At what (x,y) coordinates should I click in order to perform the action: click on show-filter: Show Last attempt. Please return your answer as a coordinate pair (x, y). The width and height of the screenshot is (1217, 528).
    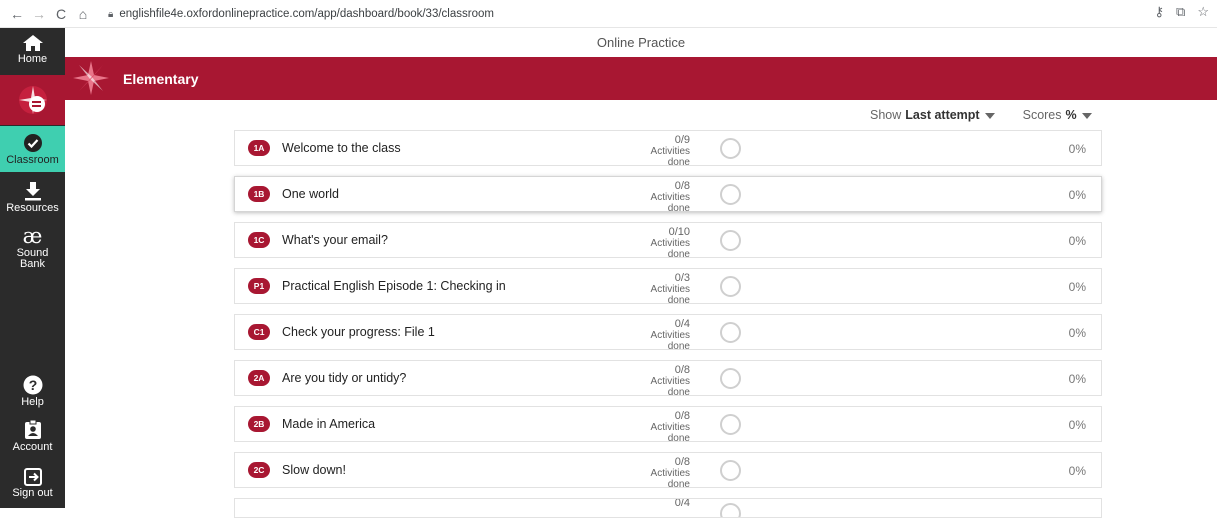
    Looking at the image, I should click on (932, 115).